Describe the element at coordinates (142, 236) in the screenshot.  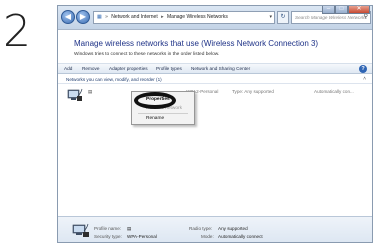
I see `security-type-value: WPA-Personal` at that location.